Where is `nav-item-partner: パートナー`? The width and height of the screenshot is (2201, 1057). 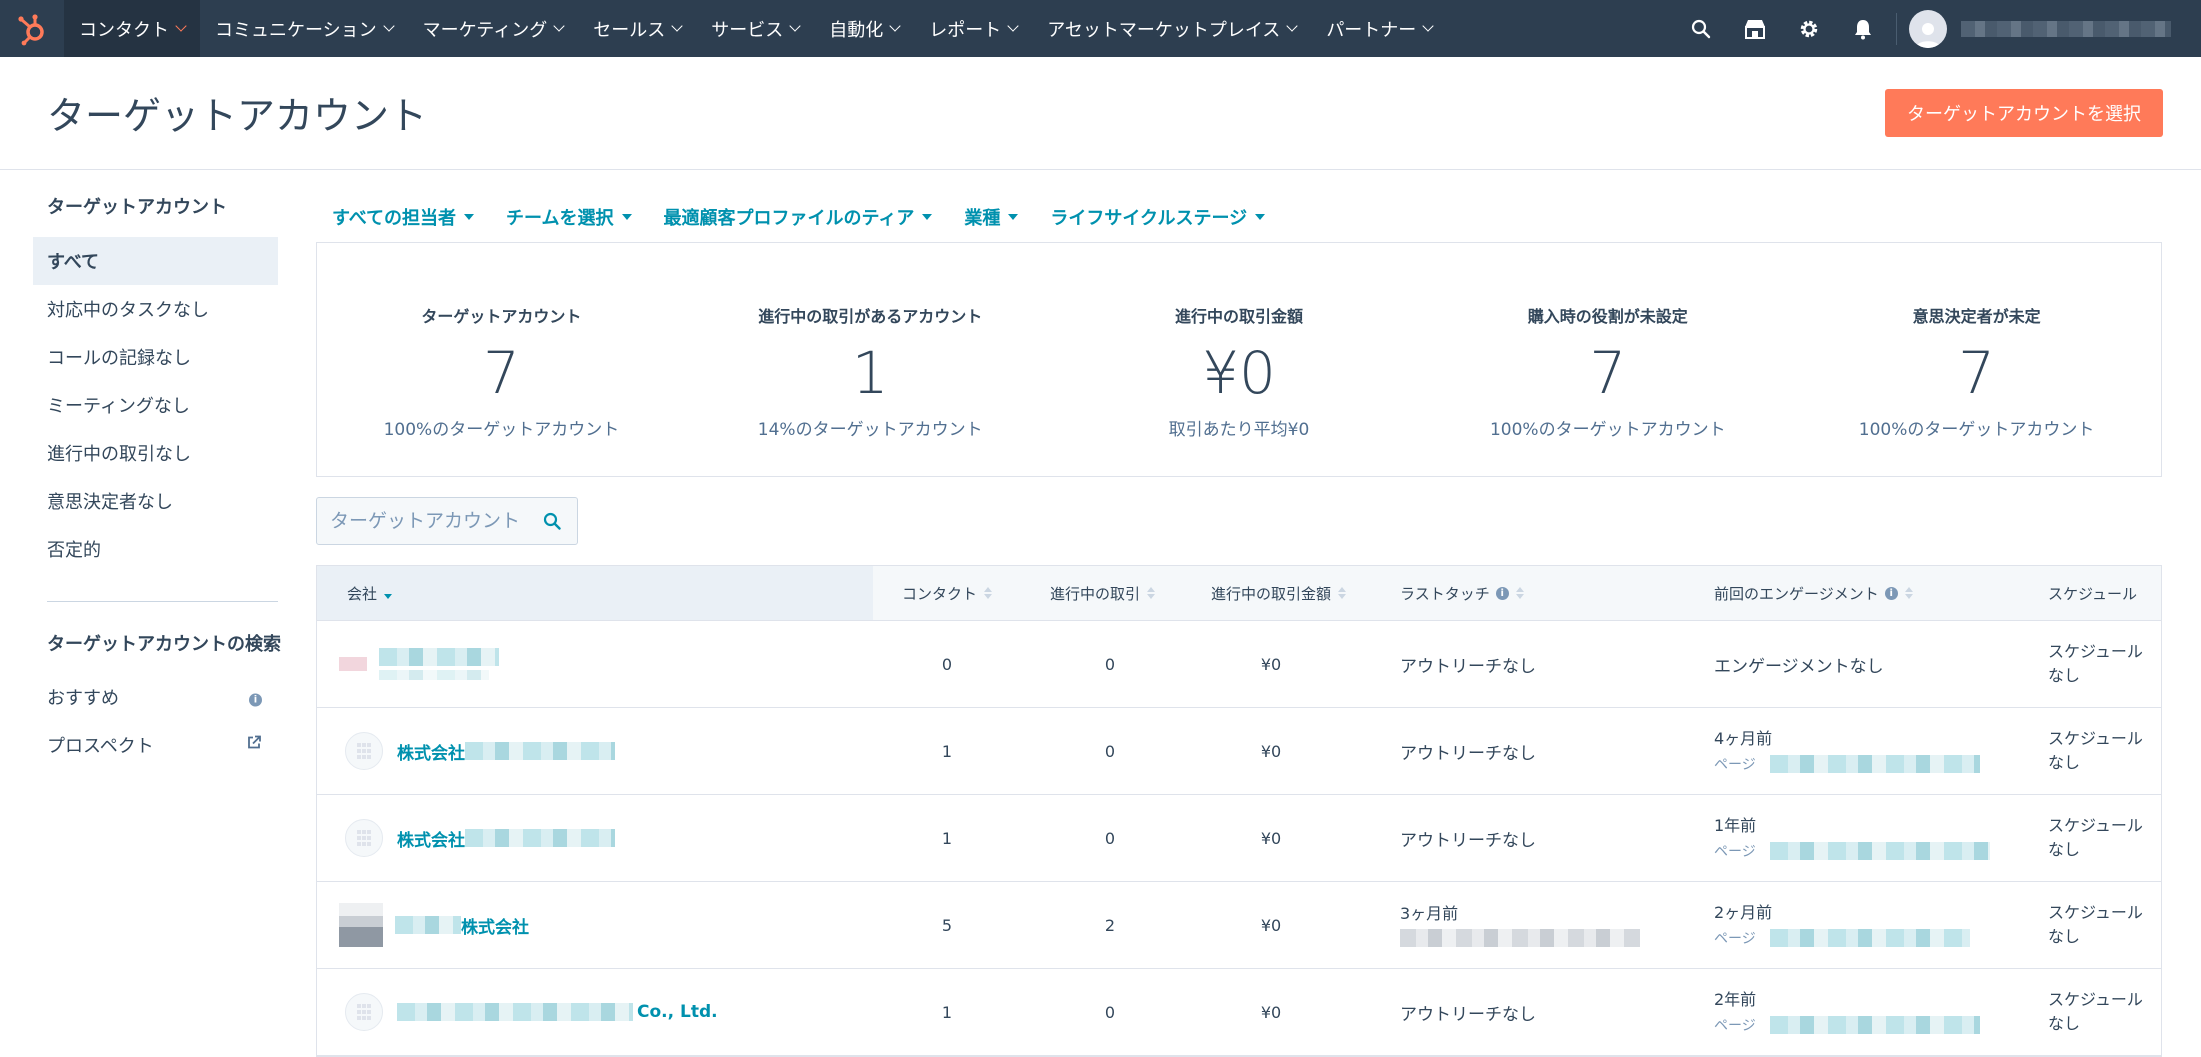
nav-item-partner: パートナー is located at coordinates (1379, 28).